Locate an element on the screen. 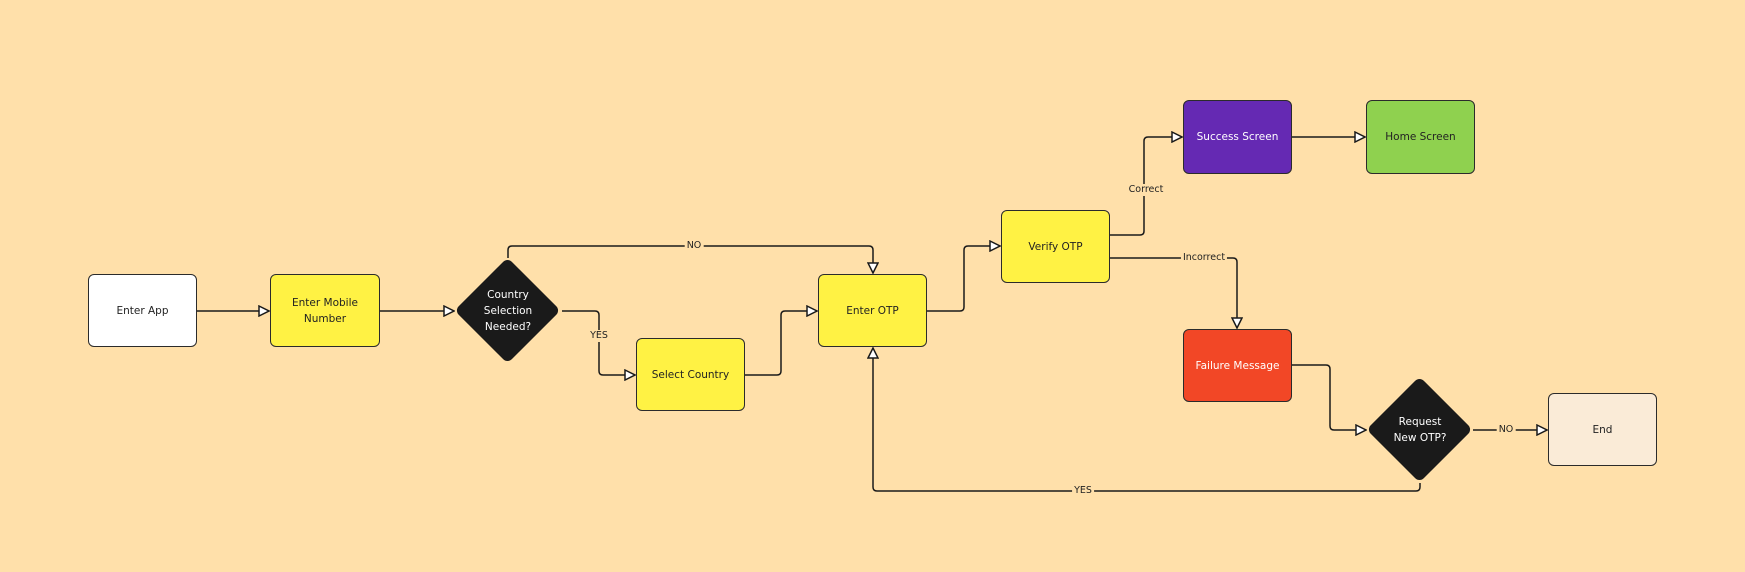 This screenshot has height=572, width=1745. node-home-screen: Home Screen is located at coordinates (1420, 137).